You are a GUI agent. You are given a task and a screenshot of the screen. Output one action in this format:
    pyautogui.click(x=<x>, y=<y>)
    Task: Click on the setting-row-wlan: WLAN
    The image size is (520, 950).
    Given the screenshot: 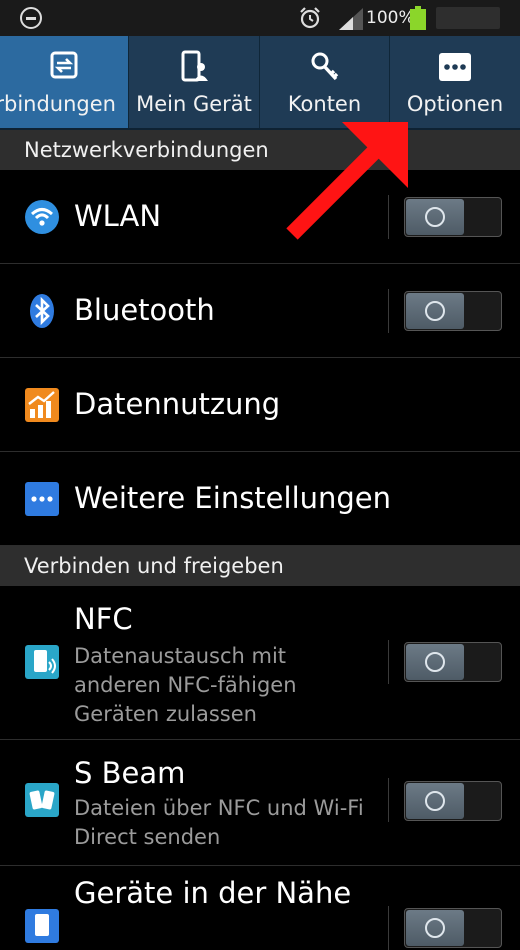 What is the action you would take?
    pyautogui.click(x=260, y=217)
    